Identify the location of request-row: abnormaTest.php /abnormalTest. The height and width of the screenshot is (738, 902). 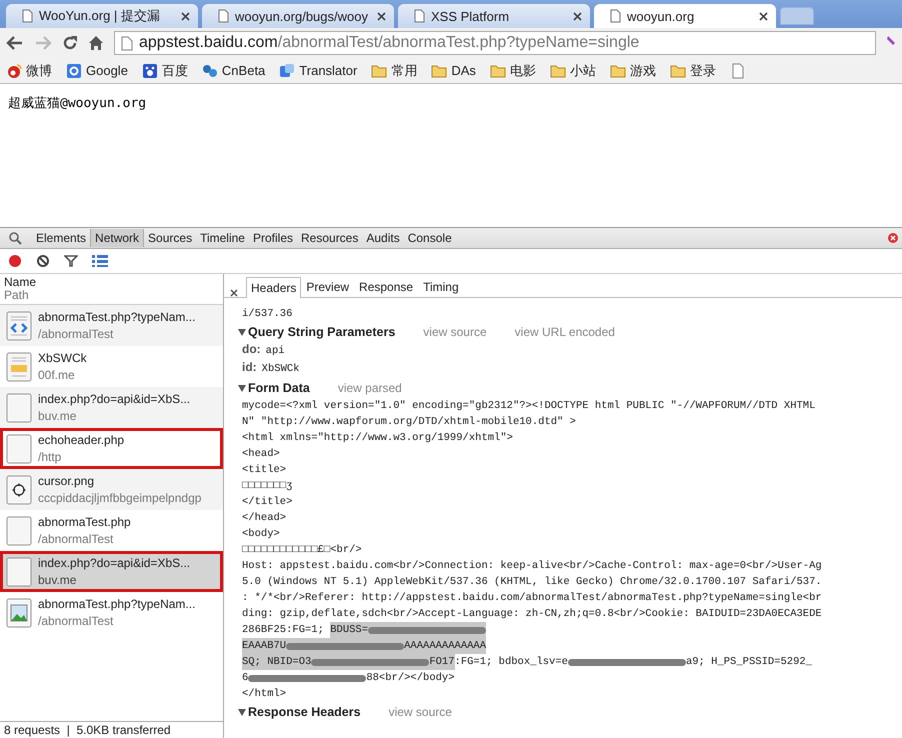
(111, 530).